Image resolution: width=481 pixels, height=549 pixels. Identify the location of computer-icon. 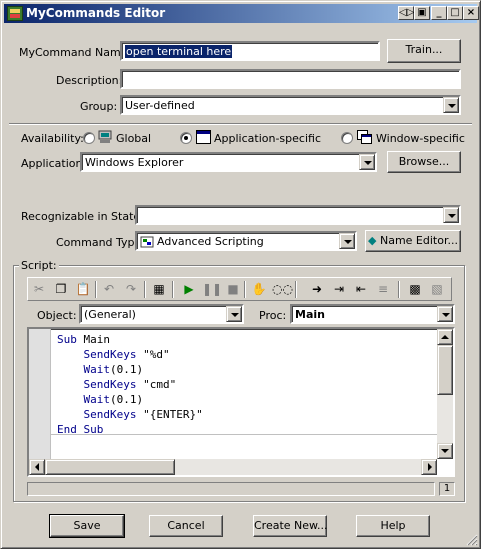
(105, 136).